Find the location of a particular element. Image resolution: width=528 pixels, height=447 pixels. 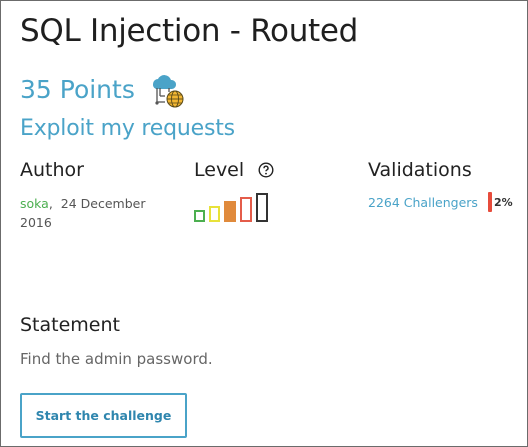

validations-heading: Validations is located at coordinates (420, 170).